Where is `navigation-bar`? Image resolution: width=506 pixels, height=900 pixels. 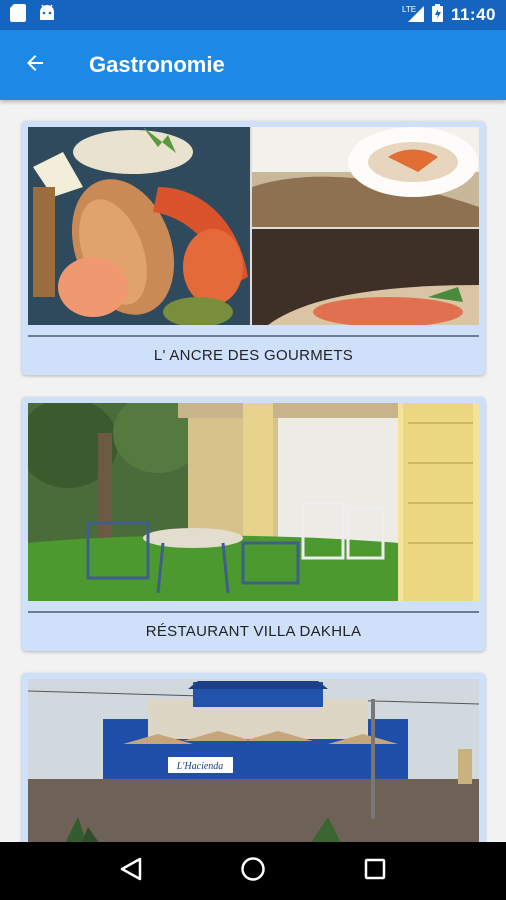
navigation-bar is located at coordinates (253, 871).